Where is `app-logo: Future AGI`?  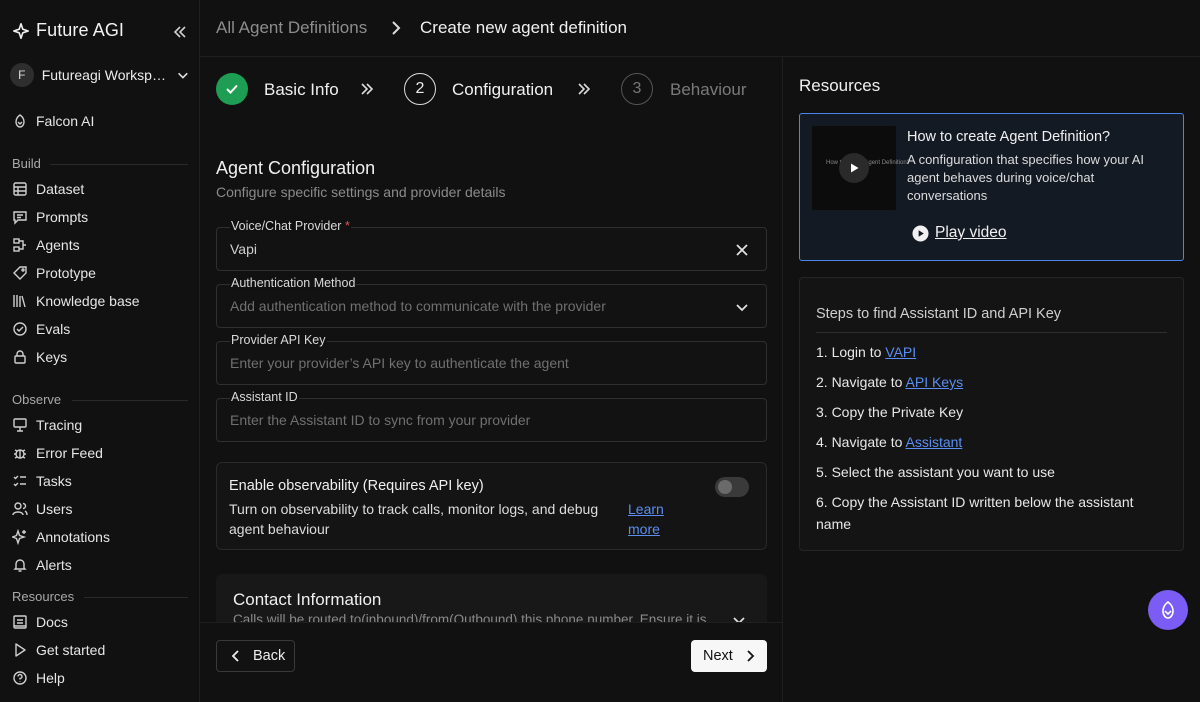 app-logo: Future AGI is located at coordinates (68, 30).